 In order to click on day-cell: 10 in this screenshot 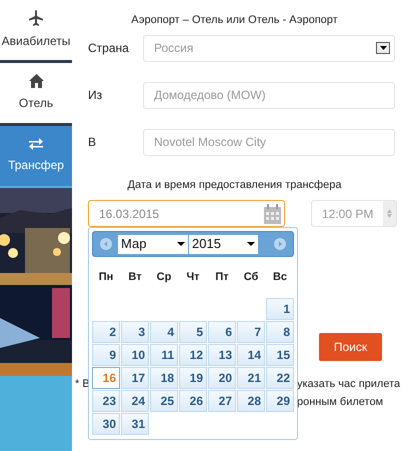, I will do `click(135, 355)`.